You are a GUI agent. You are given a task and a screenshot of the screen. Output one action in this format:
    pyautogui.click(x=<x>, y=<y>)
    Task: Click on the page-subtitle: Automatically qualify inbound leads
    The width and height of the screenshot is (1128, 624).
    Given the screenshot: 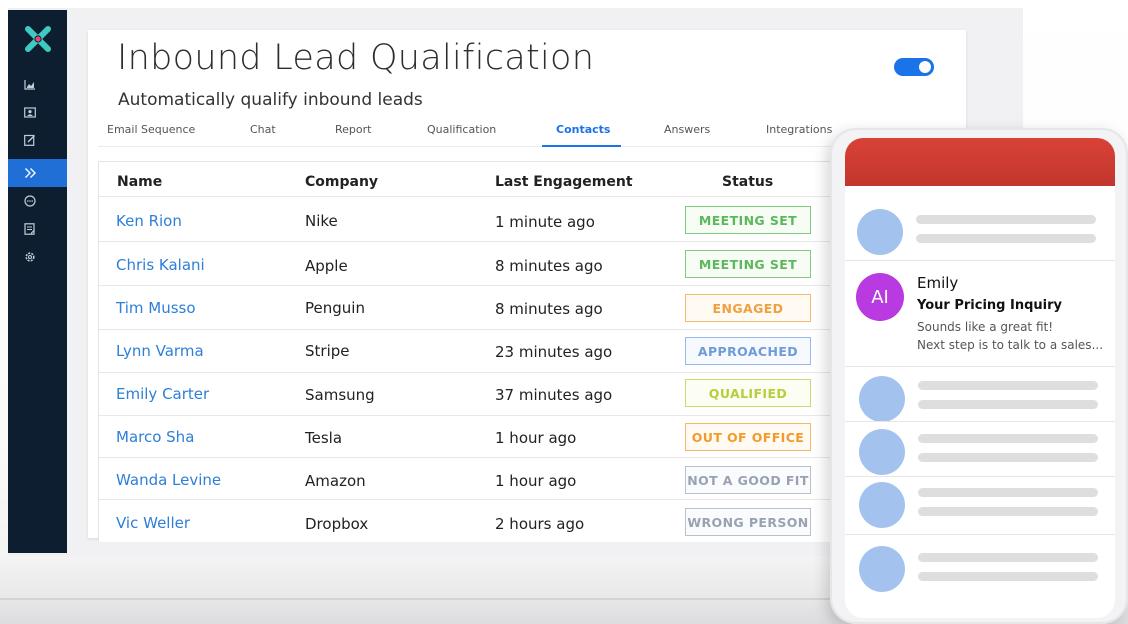 What is the action you would take?
    pyautogui.click(x=270, y=100)
    